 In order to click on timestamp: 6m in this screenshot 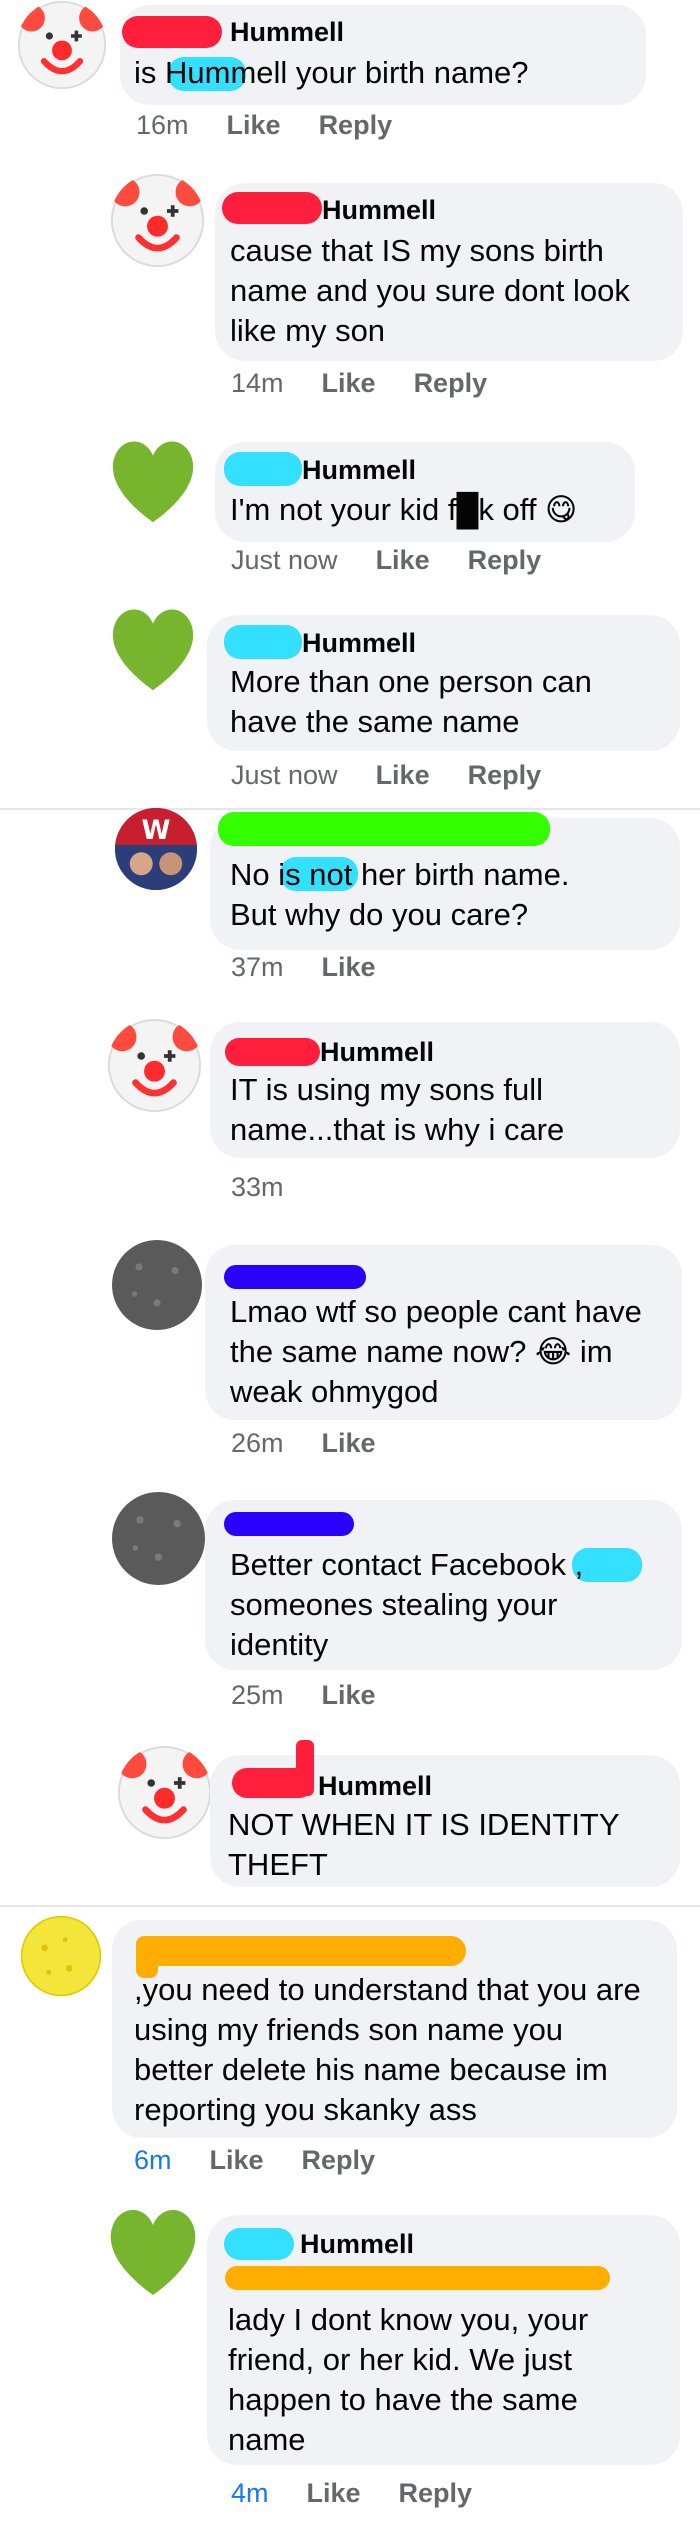, I will do `click(153, 2160)`.